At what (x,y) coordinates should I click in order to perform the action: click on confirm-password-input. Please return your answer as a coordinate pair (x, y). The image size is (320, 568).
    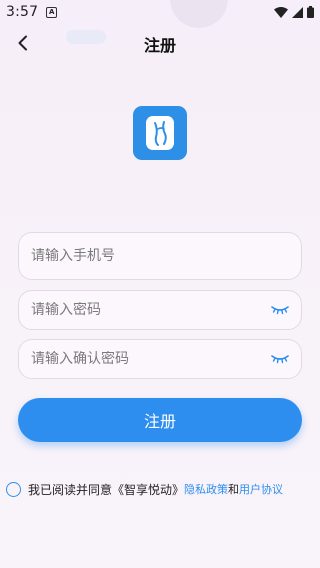
    Looking at the image, I should click on (160, 359).